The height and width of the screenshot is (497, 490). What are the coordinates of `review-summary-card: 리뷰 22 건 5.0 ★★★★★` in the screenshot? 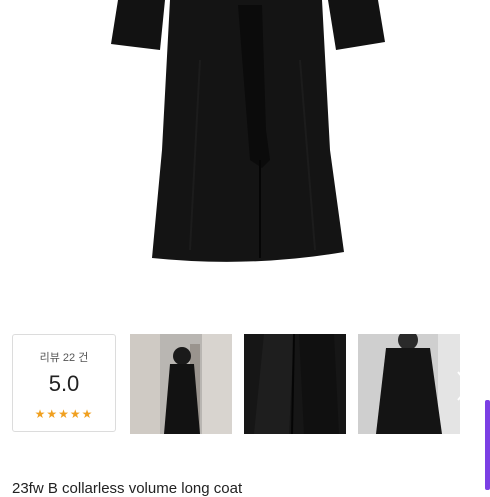 It's located at (64, 383).